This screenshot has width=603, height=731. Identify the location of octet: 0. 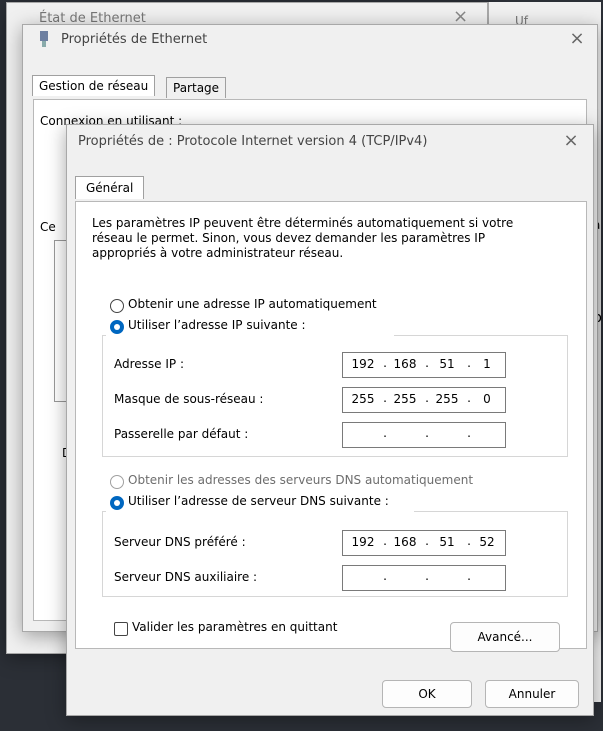
(487, 399).